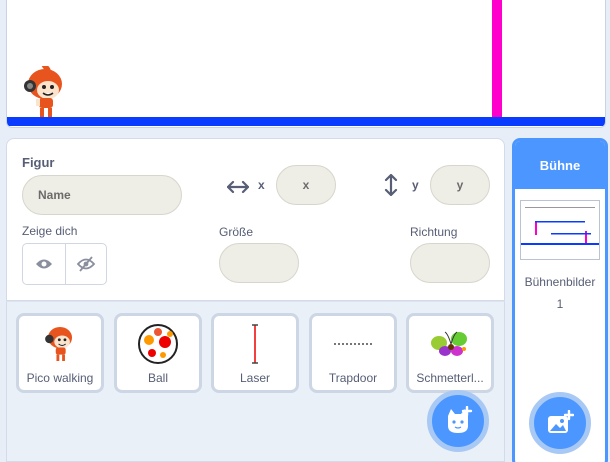 This screenshot has height=462, width=610. What do you see at coordinates (353, 378) in the screenshot?
I see `sprite-name: Trapdoor` at bounding box center [353, 378].